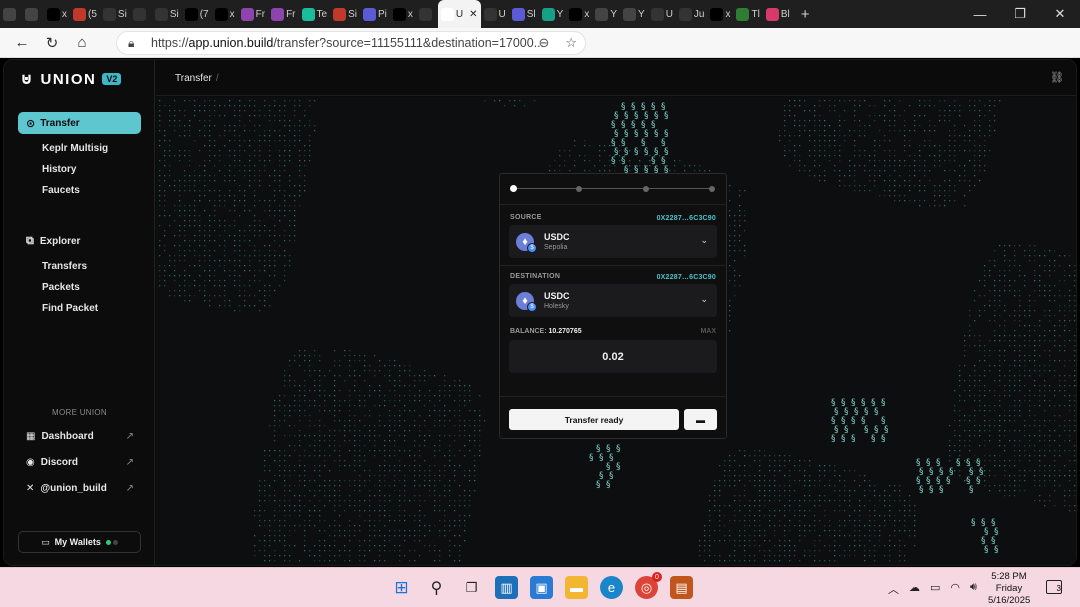 The width and height of the screenshot is (1080, 607). I want to click on windows-start-icon: ⊞, so click(401, 587).